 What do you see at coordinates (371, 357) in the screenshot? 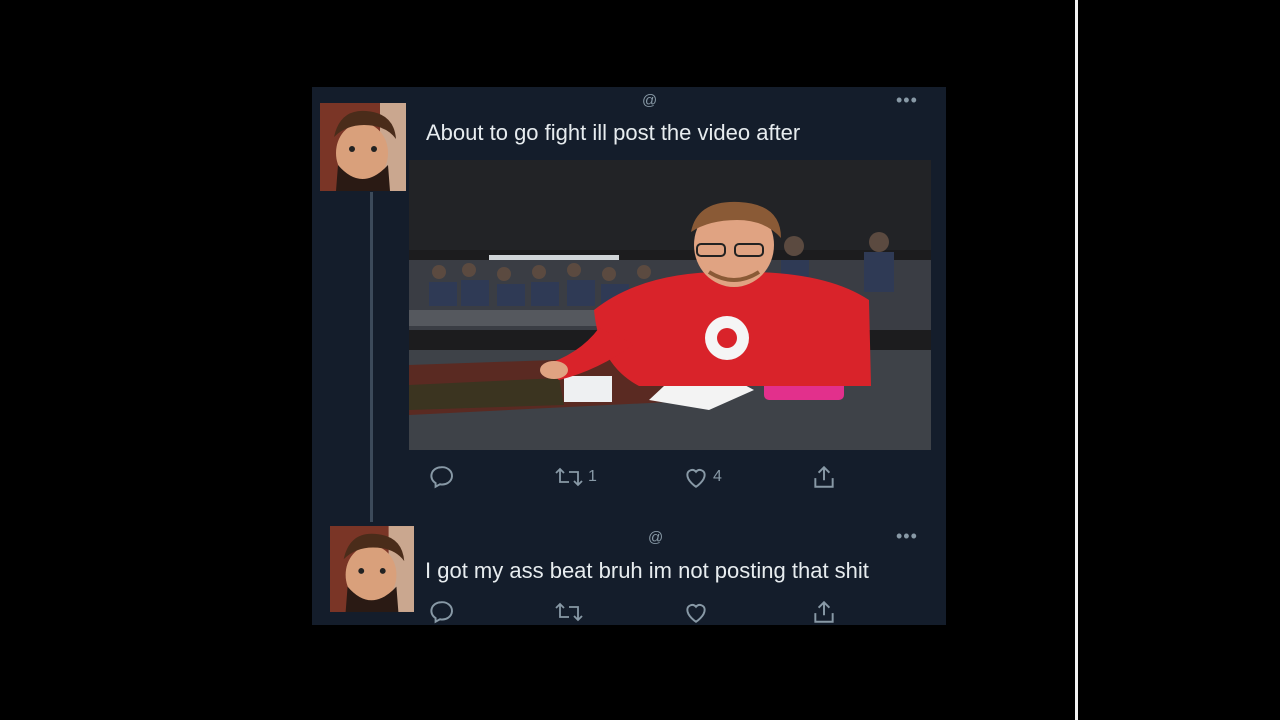
I see `thread-connector` at bounding box center [371, 357].